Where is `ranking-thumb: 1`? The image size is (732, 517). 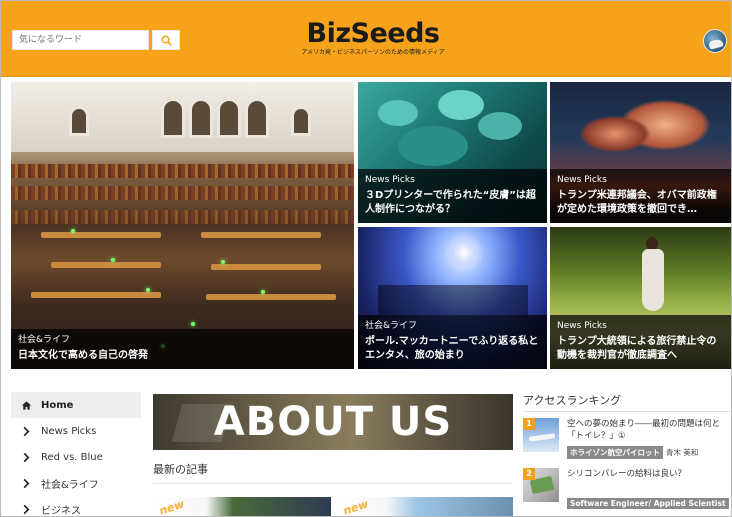
ranking-thumb: 1 is located at coordinates (541, 435).